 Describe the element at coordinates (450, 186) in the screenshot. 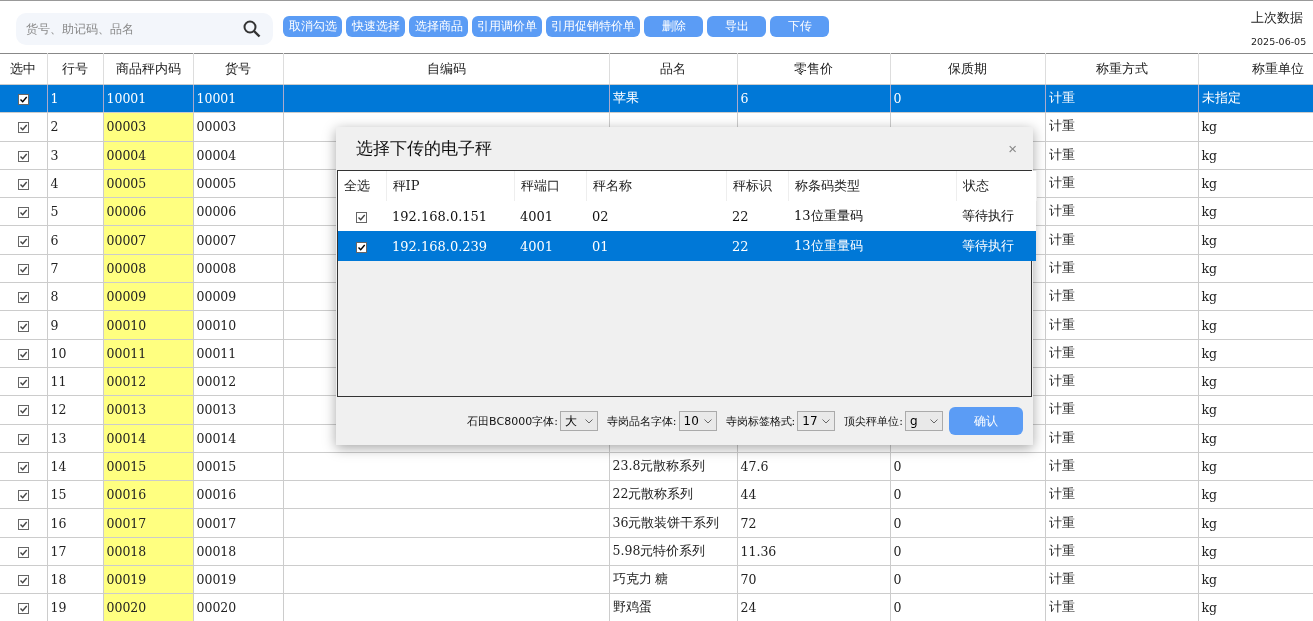

I see `column-header: 秤IP` at that location.